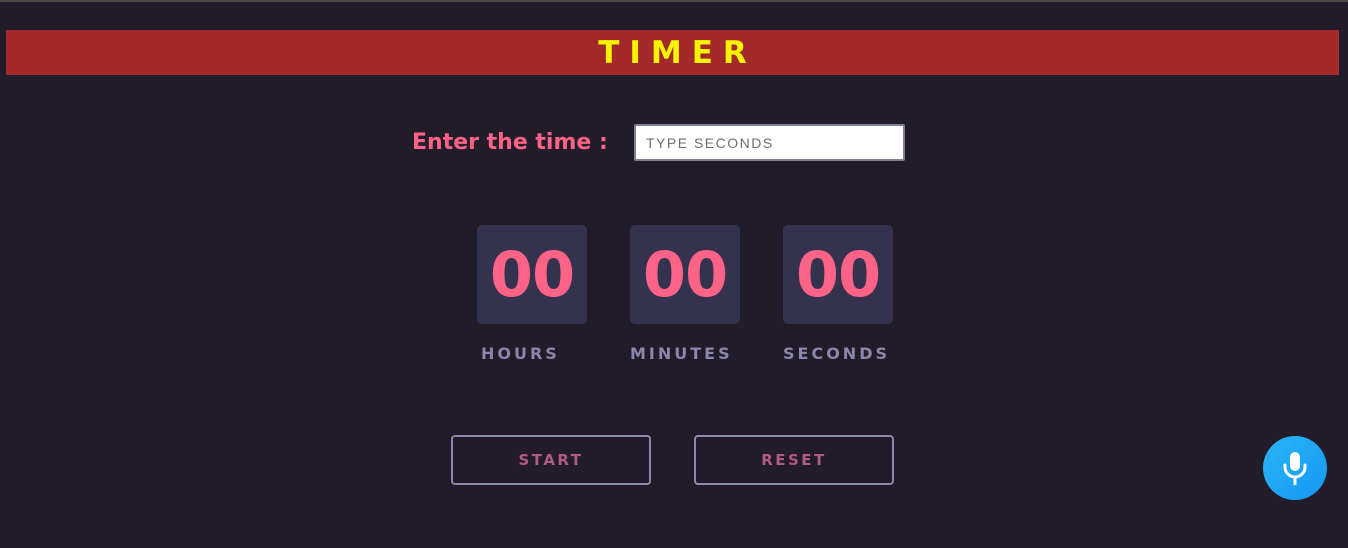 This screenshot has width=1348, height=548. What do you see at coordinates (836, 353) in the screenshot?
I see `seconds-label: SECONDS` at bounding box center [836, 353].